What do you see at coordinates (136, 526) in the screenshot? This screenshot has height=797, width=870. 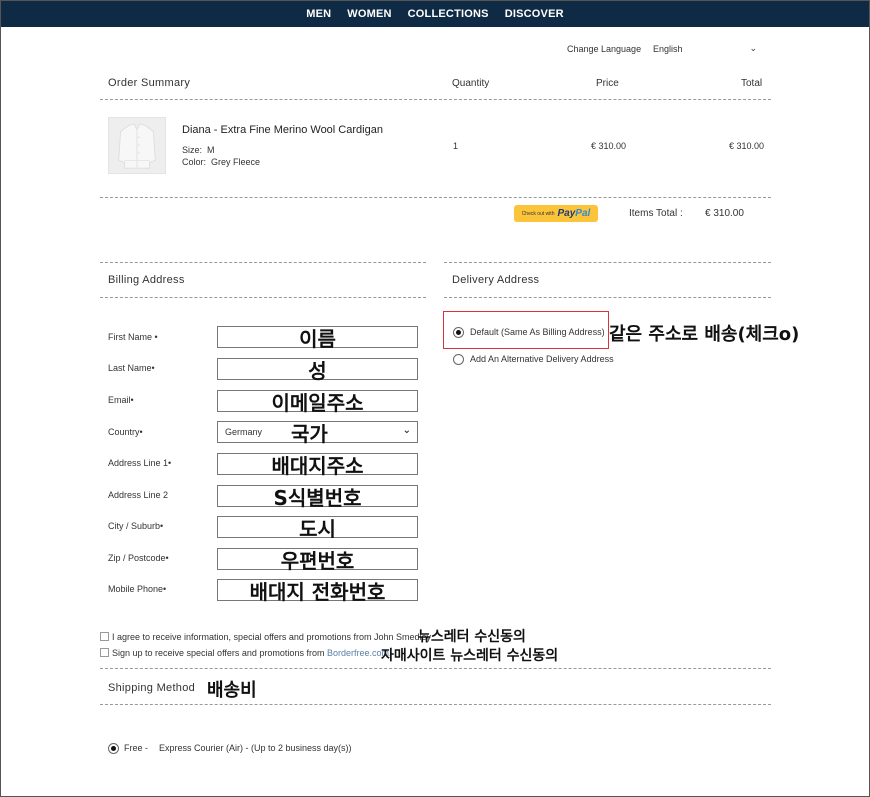 I see `city-label: City / Suburb•` at bounding box center [136, 526].